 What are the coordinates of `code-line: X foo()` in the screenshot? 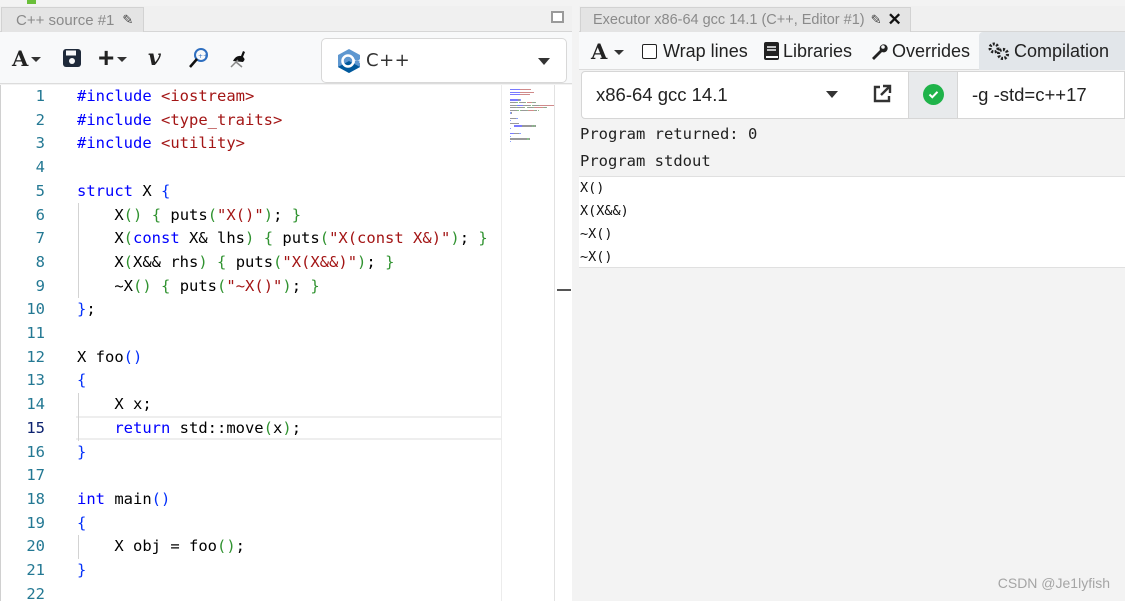 It's located at (109, 358).